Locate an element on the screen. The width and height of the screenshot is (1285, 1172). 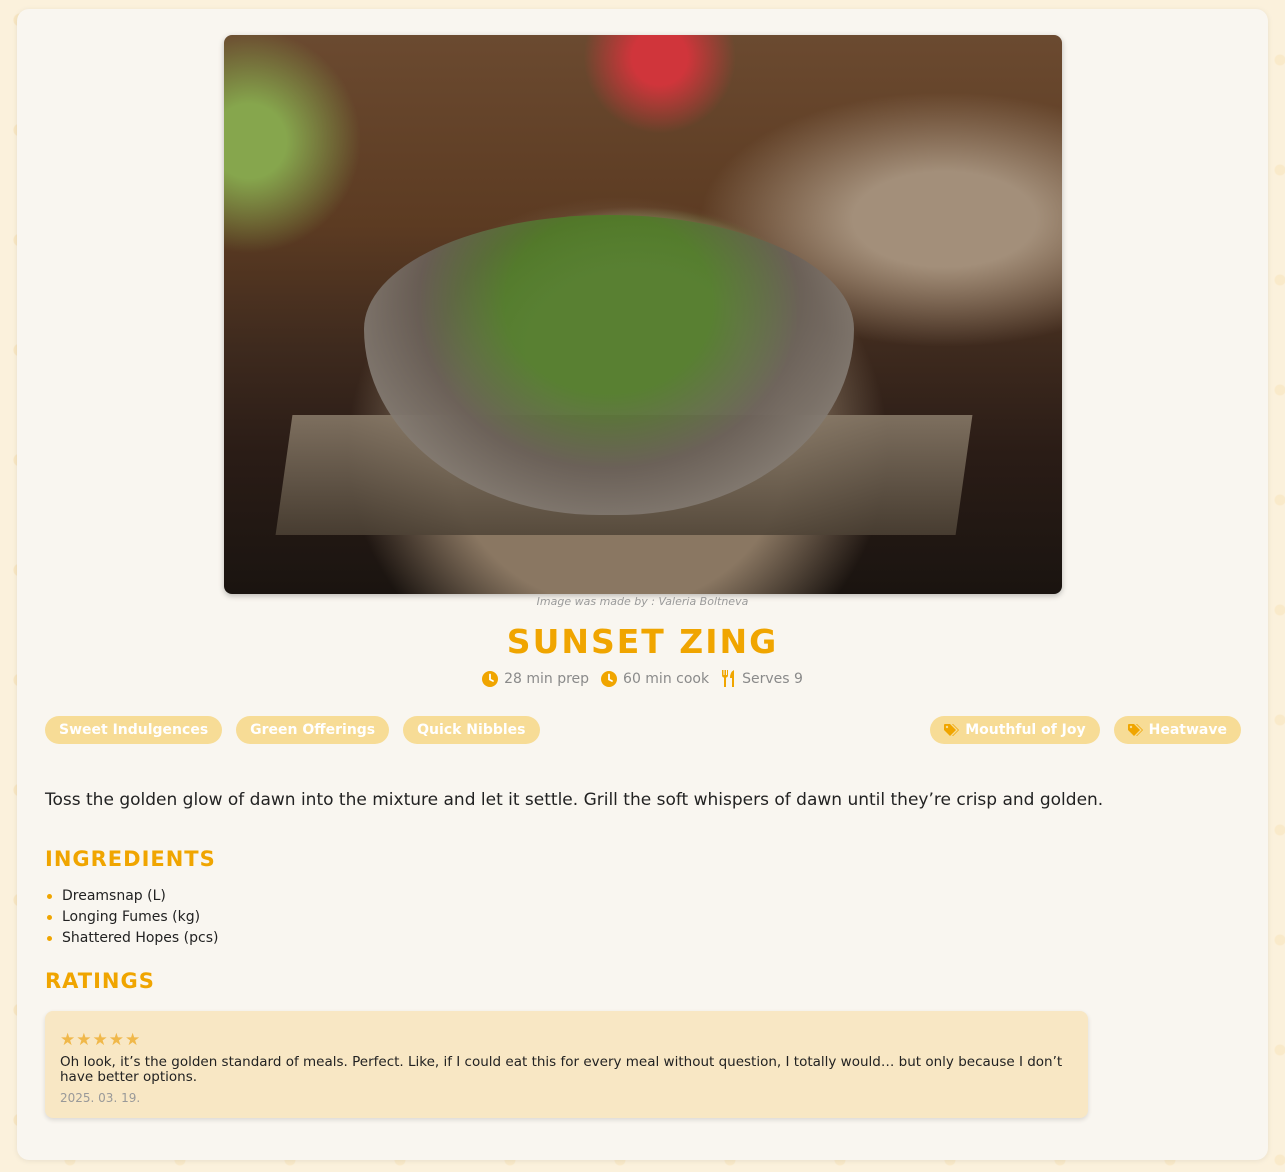
category-tag: Sweet Indulgences is located at coordinates (134, 730).